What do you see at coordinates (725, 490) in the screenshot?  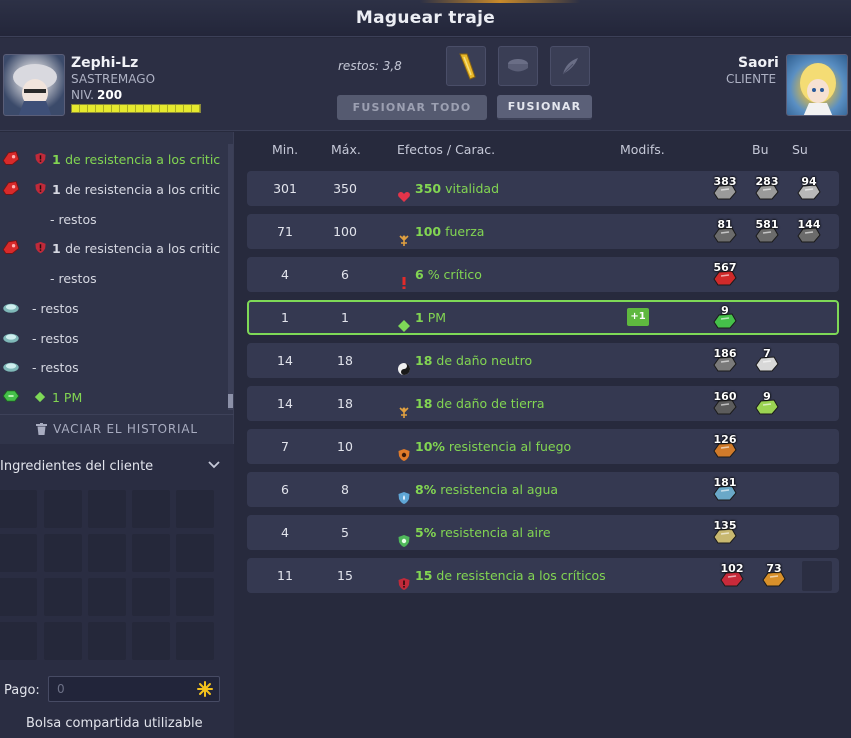 I see `rune-stack: 181` at bounding box center [725, 490].